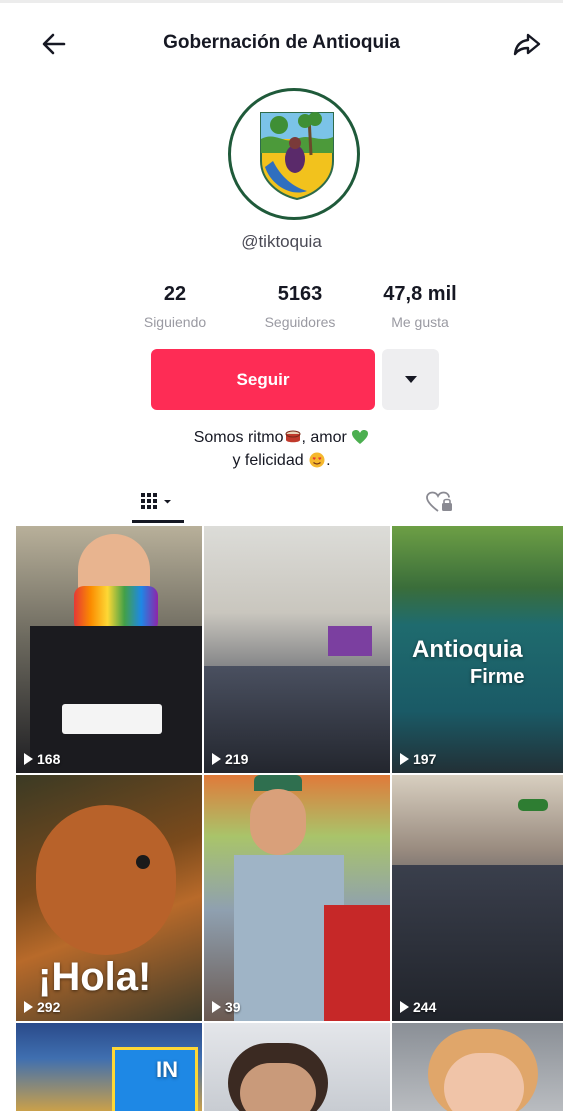 Image resolution: width=563 pixels, height=1111 pixels. I want to click on view-count: 39, so click(226, 1007).